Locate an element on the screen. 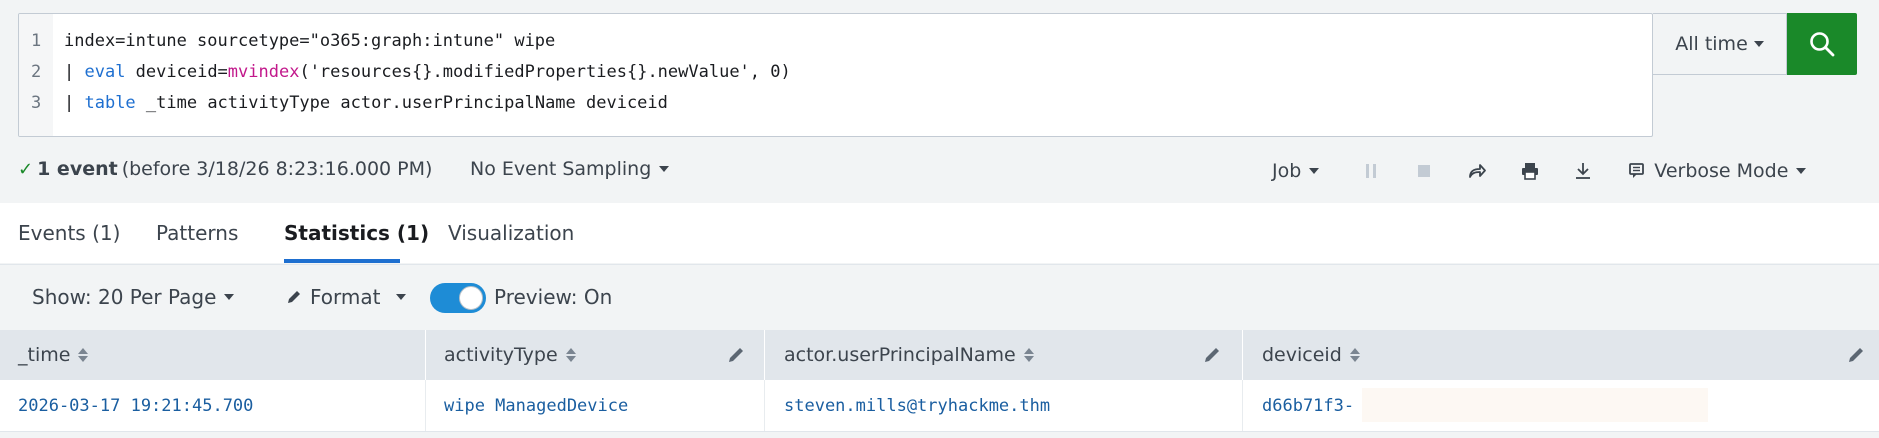 This screenshot has height=438, width=1879. search-button is located at coordinates (1822, 44).